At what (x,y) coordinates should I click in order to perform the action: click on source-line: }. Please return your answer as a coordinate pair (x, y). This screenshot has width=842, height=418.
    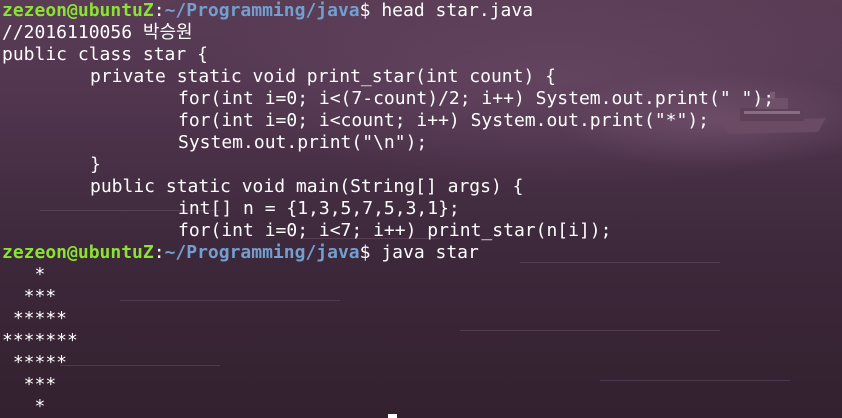
    Looking at the image, I should click on (95, 164).